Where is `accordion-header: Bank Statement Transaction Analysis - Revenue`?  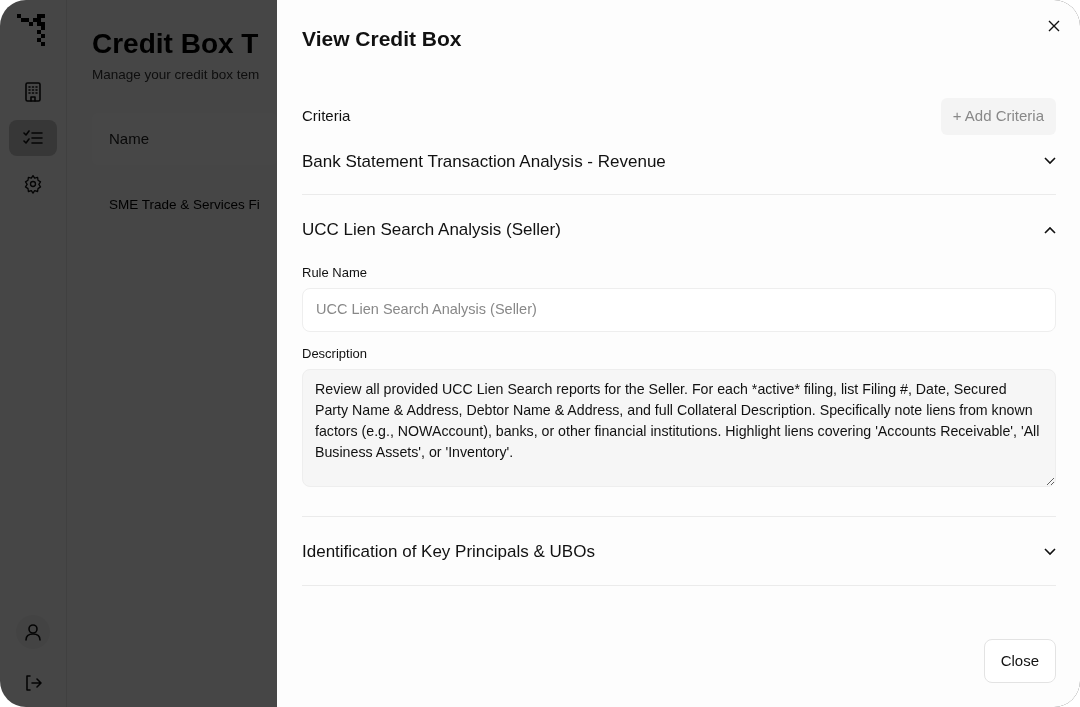
accordion-header: Bank Statement Transaction Analysis - Revenue is located at coordinates (679, 164).